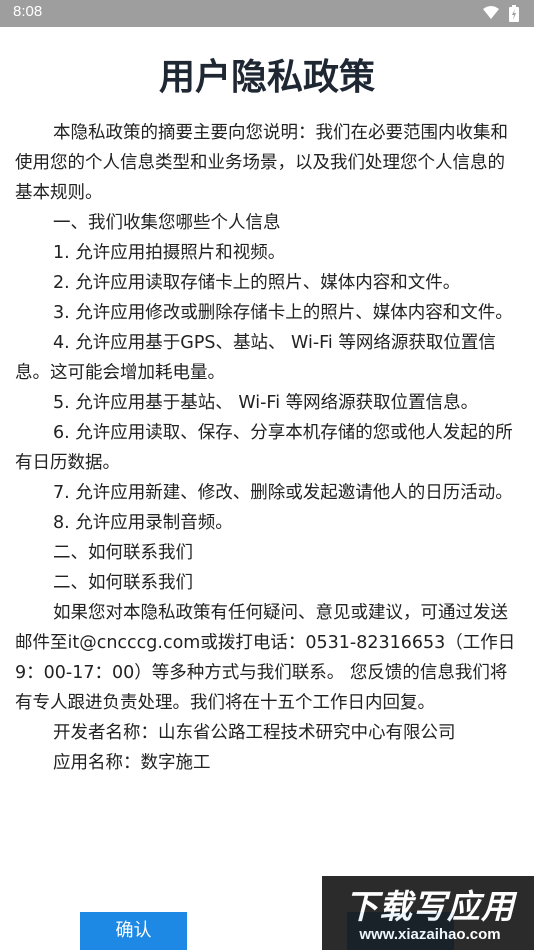  Describe the element at coordinates (514, 13) in the screenshot. I see `battery-icon` at that location.